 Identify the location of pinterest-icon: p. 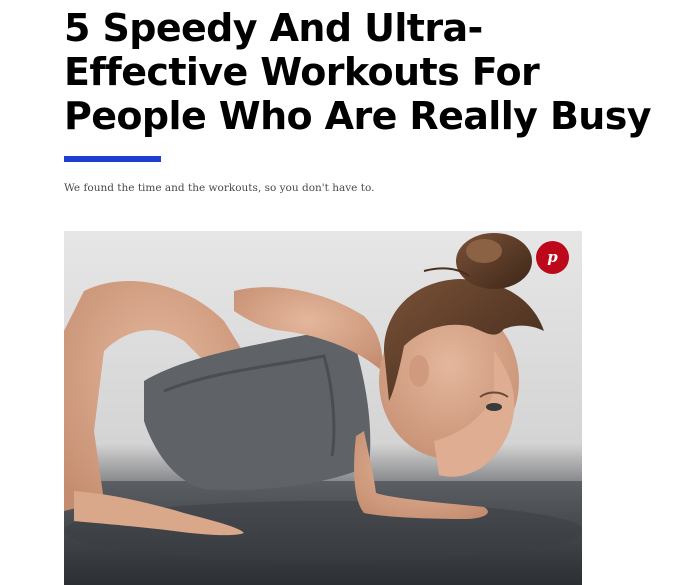
(552, 257).